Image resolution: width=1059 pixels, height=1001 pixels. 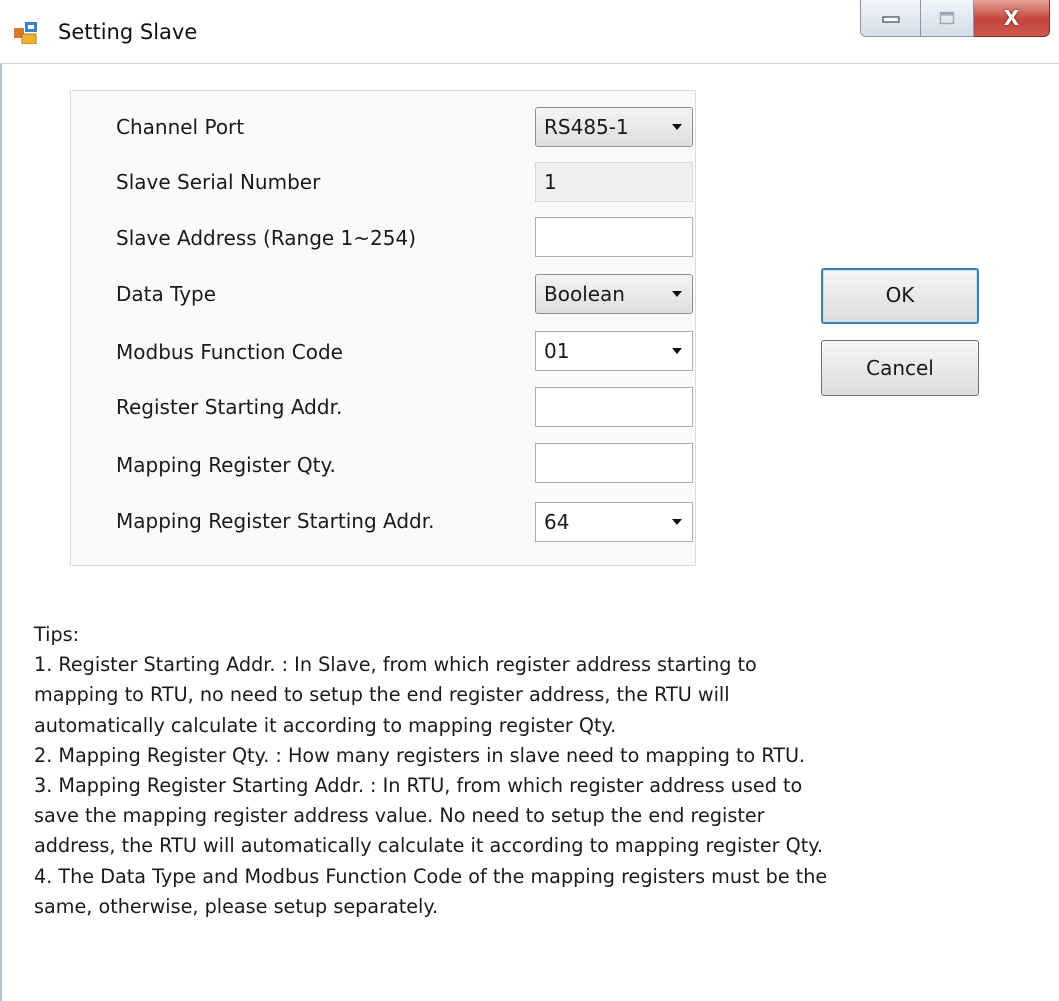 What do you see at coordinates (614, 407) in the screenshot?
I see `register-starting-addr-input` at bounding box center [614, 407].